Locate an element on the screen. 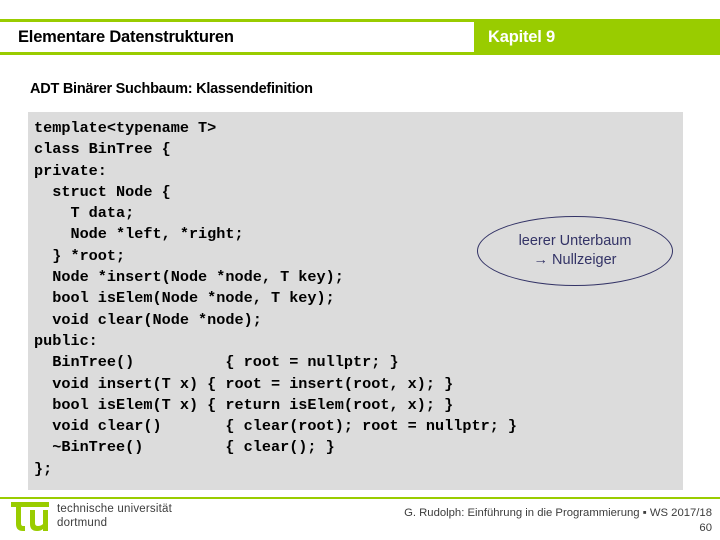  footer-rule is located at coordinates (360, 498).